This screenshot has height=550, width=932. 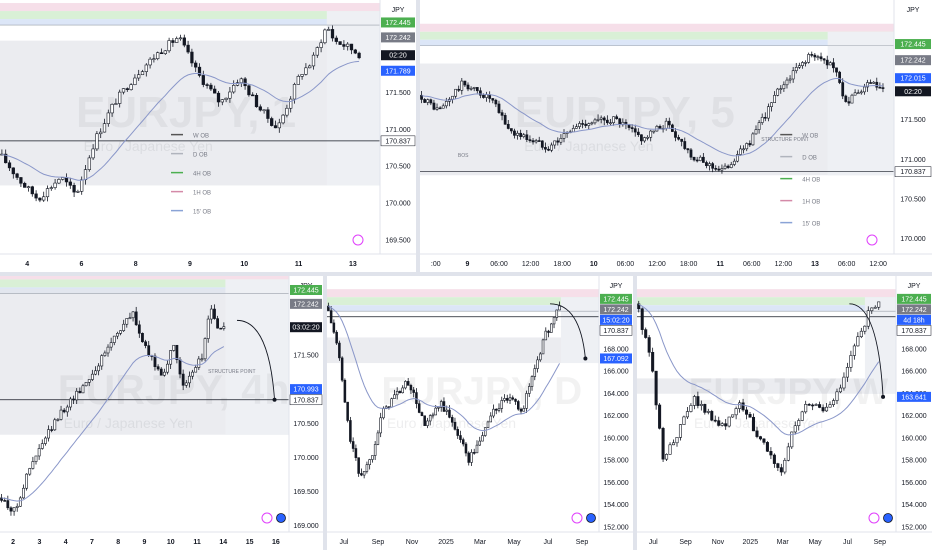 I want to click on x-tick-label: 14, so click(x=223, y=542).